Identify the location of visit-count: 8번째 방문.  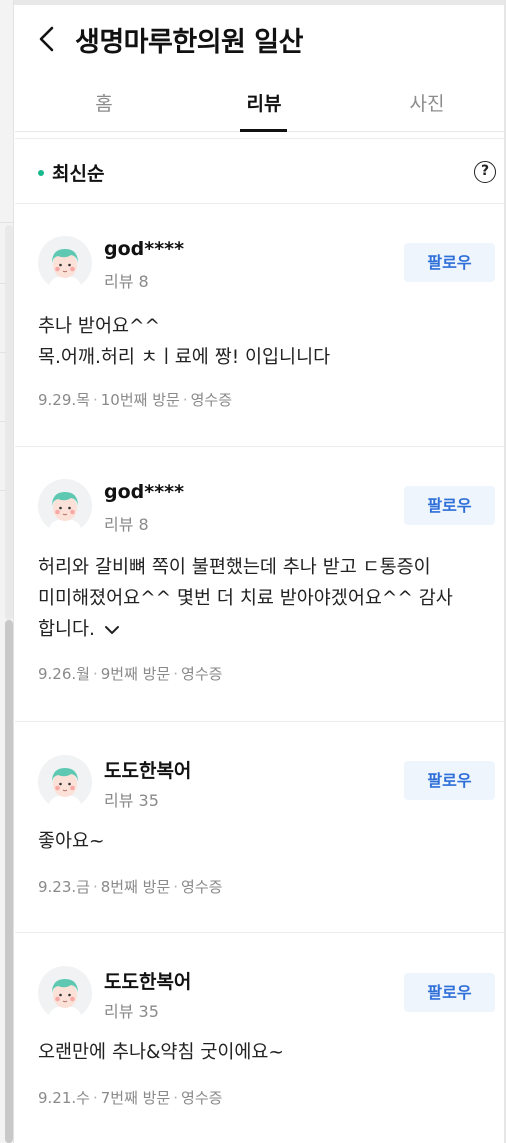
(135, 887).